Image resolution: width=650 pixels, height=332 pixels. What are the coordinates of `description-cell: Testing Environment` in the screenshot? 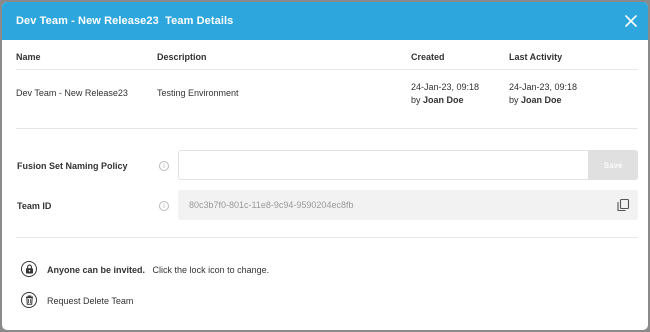 It's located at (198, 93).